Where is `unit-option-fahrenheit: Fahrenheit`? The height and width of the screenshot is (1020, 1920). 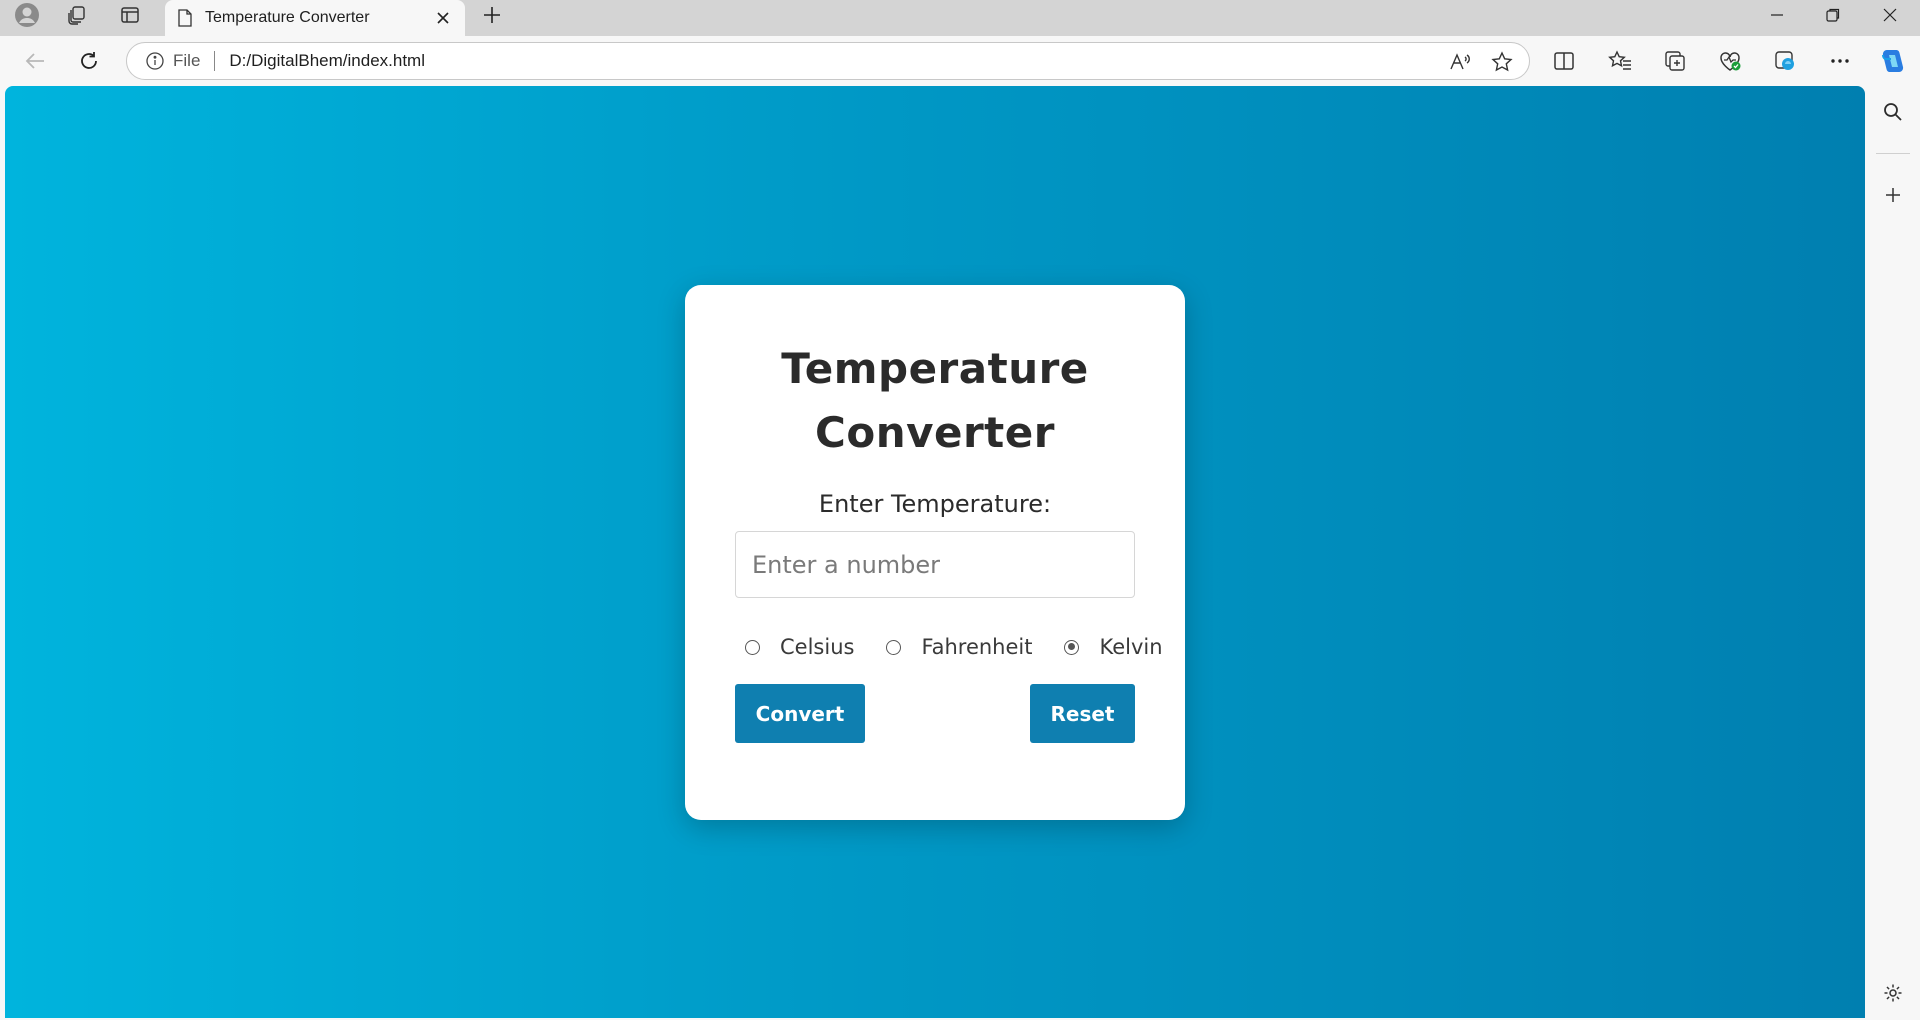
unit-option-fahrenheit: Fahrenheit is located at coordinates (954, 647).